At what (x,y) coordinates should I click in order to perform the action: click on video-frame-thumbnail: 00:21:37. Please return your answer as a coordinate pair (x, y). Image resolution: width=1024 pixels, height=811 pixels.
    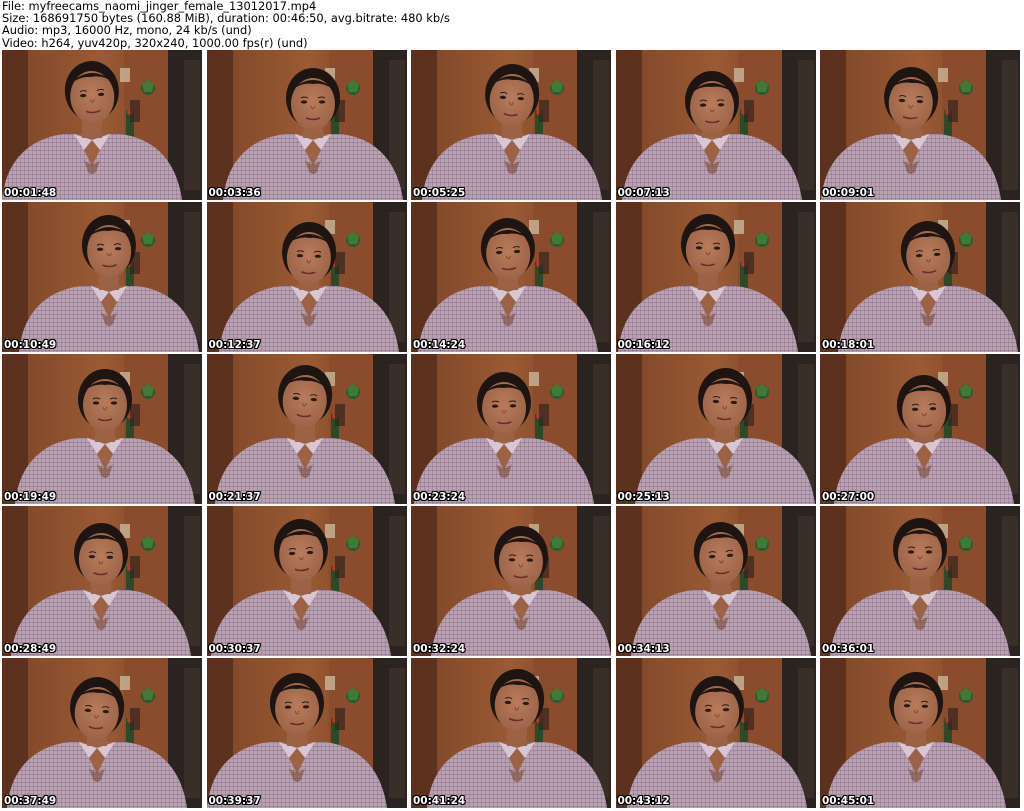
    Looking at the image, I should click on (306, 429).